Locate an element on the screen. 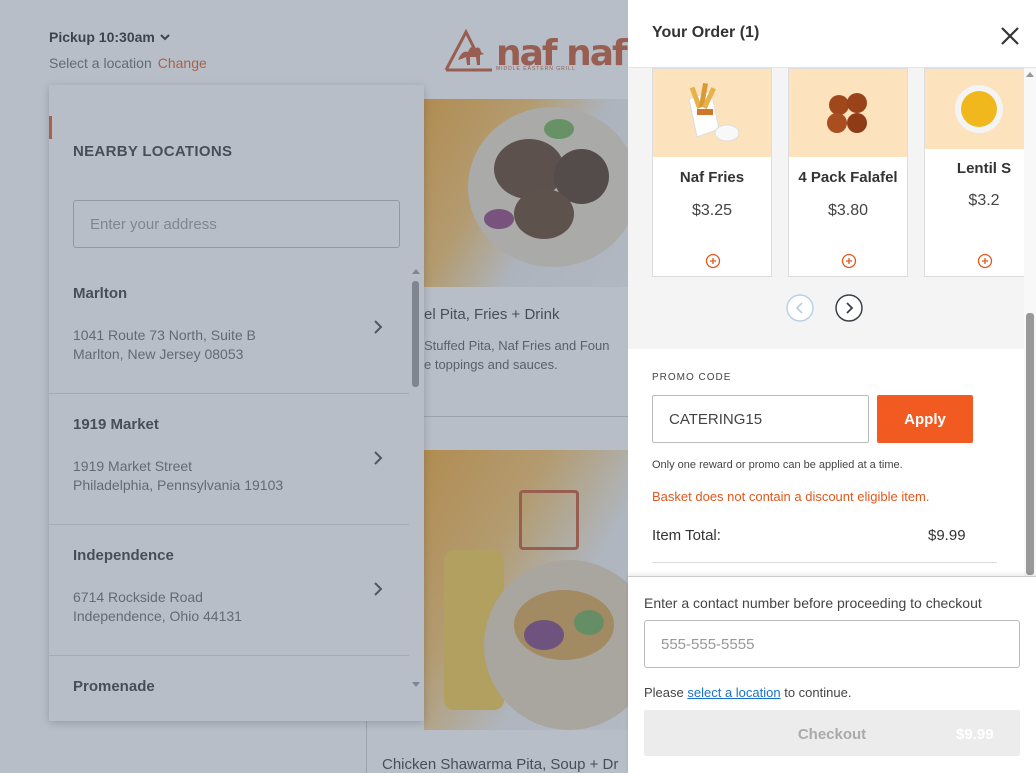 The width and height of the screenshot is (1036, 773). chevron-left-icon is located at coordinates (800, 308).